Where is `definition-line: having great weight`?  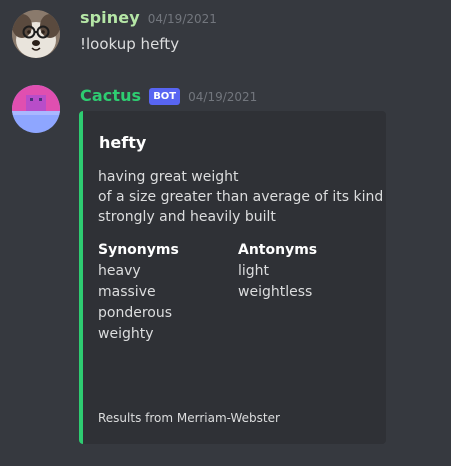
definition-line: having great weight is located at coordinates (168, 177).